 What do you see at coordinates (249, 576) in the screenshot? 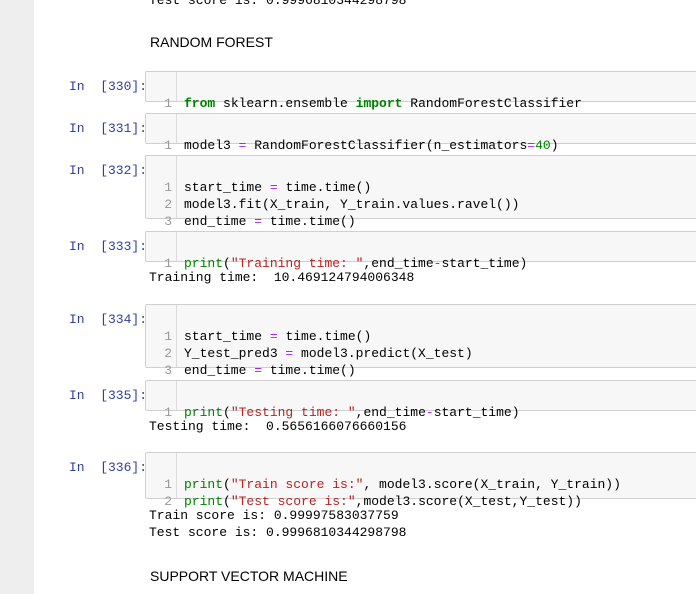
I see `markdown-heading-svm: SUPPORT VECTOR MACHINE` at bounding box center [249, 576].